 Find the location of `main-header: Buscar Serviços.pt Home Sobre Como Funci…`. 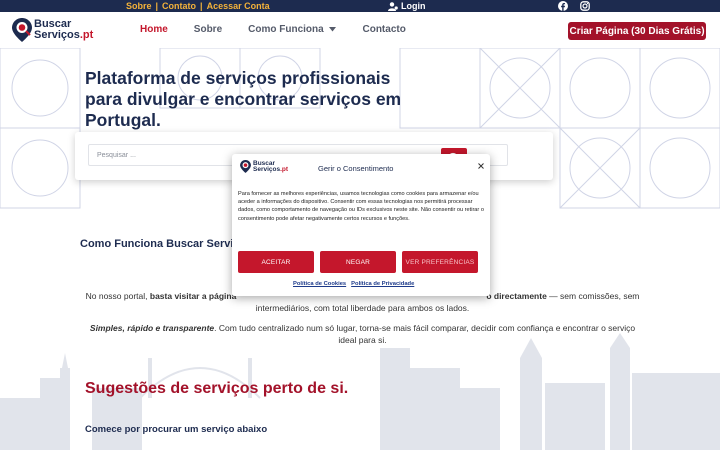

main-header: Buscar Serviços.pt Home Sobre Como Funci… is located at coordinates (360, 30).